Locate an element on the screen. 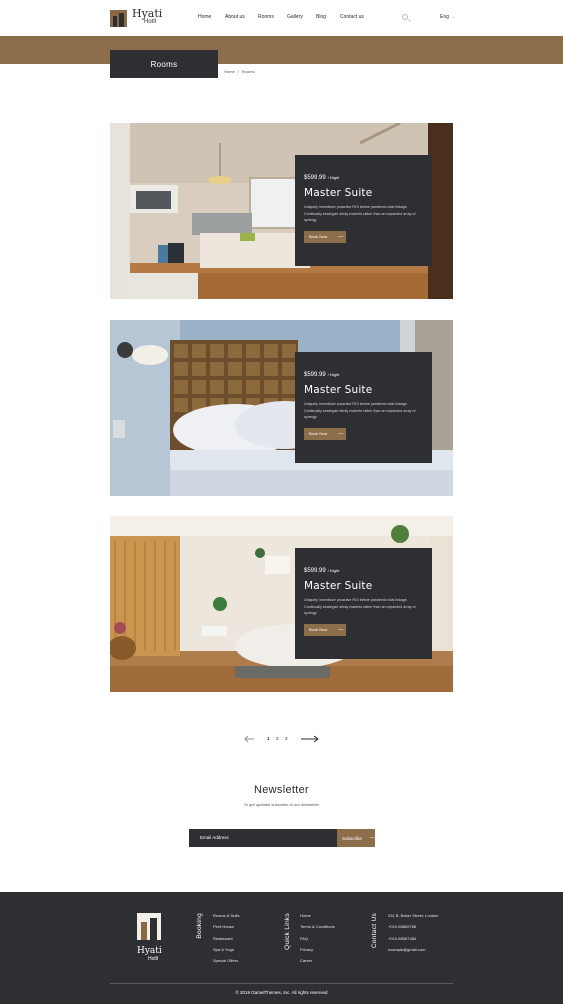 This screenshot has height=1004, width=563. language-selector: Eng ⌄ is located at coordinates (447, 17).